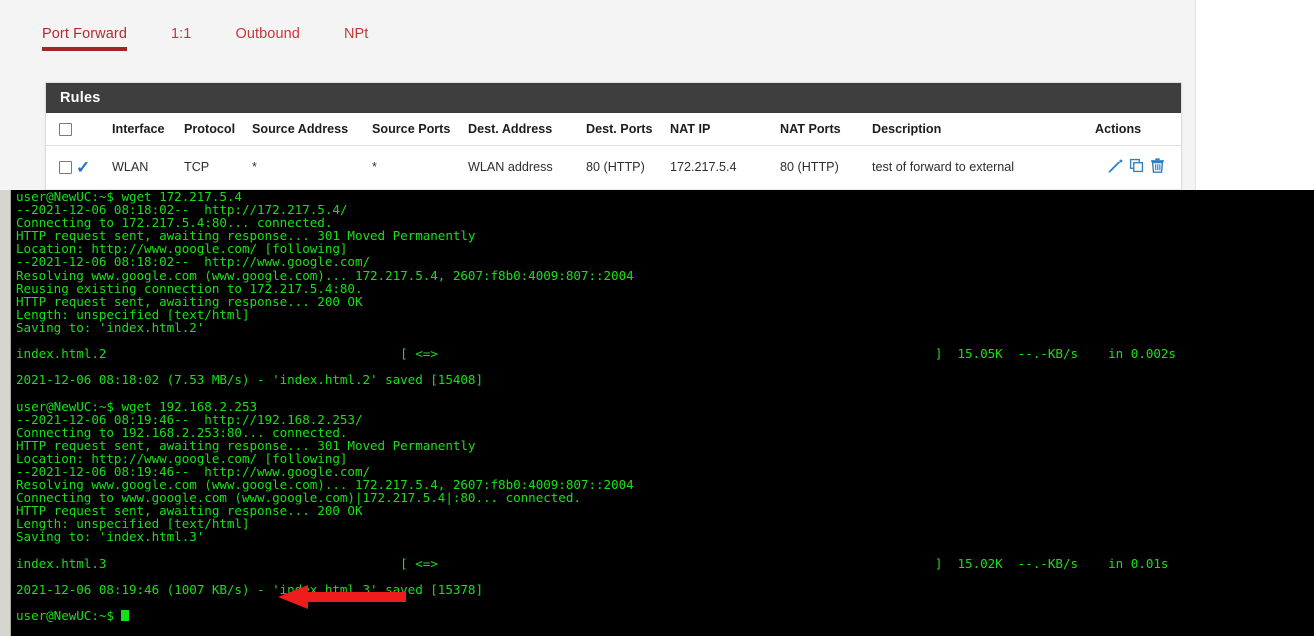 The width and height of the screenshot is (1314, 636). What do you see at coordinates (227, 37) in the screenshot?
I see `nat-tab-bar: Port Forward 1:1 Outbound NPt` at bounding box center [227, 37].